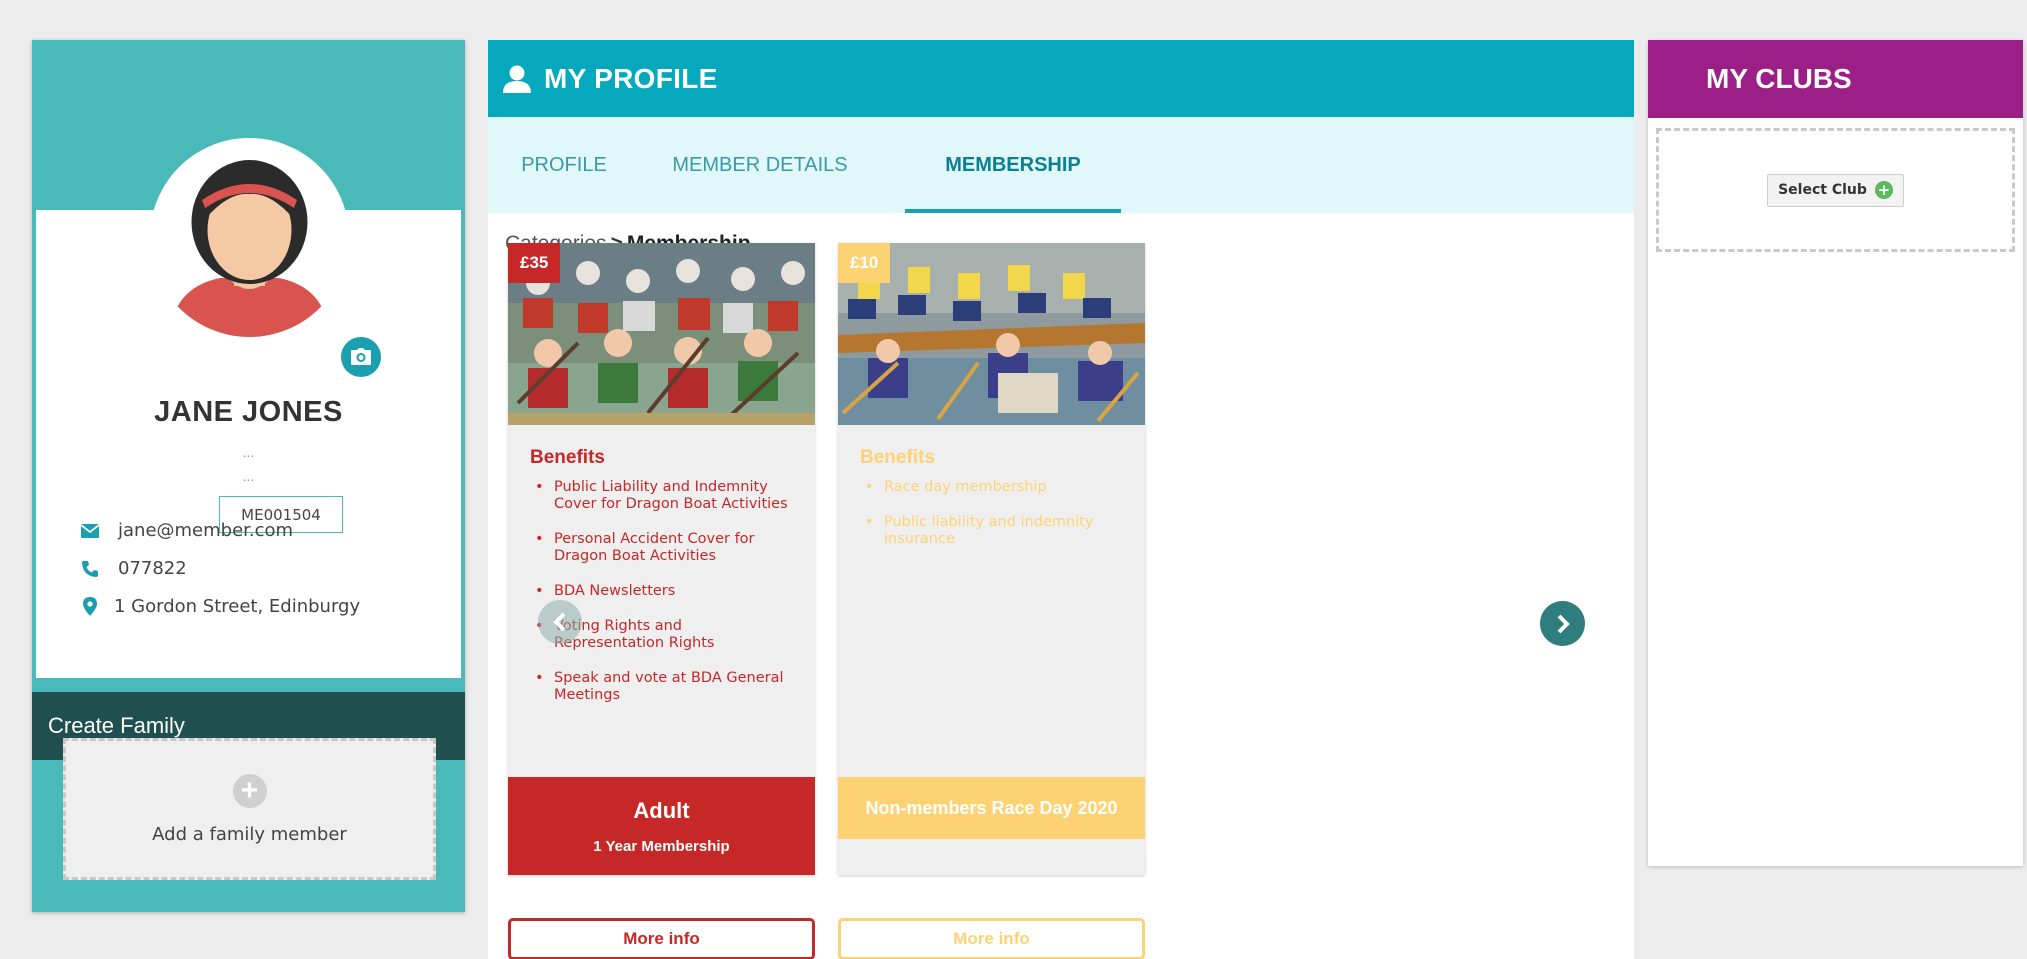 Image resolution: width=2027 pixels, height=959 pixels. Describe the element at coordinates (991, 487) in the screenshot. I see `benefit-item: Race day membership` at that location.